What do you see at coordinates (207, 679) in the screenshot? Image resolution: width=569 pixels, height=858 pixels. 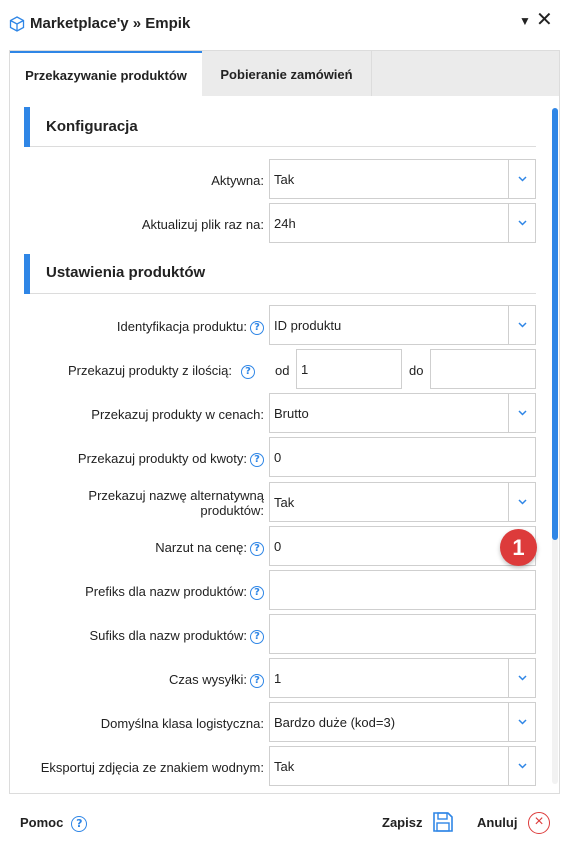 I see `czas-label-text: Czas wysyłki:` at bounding box center [207, 679].